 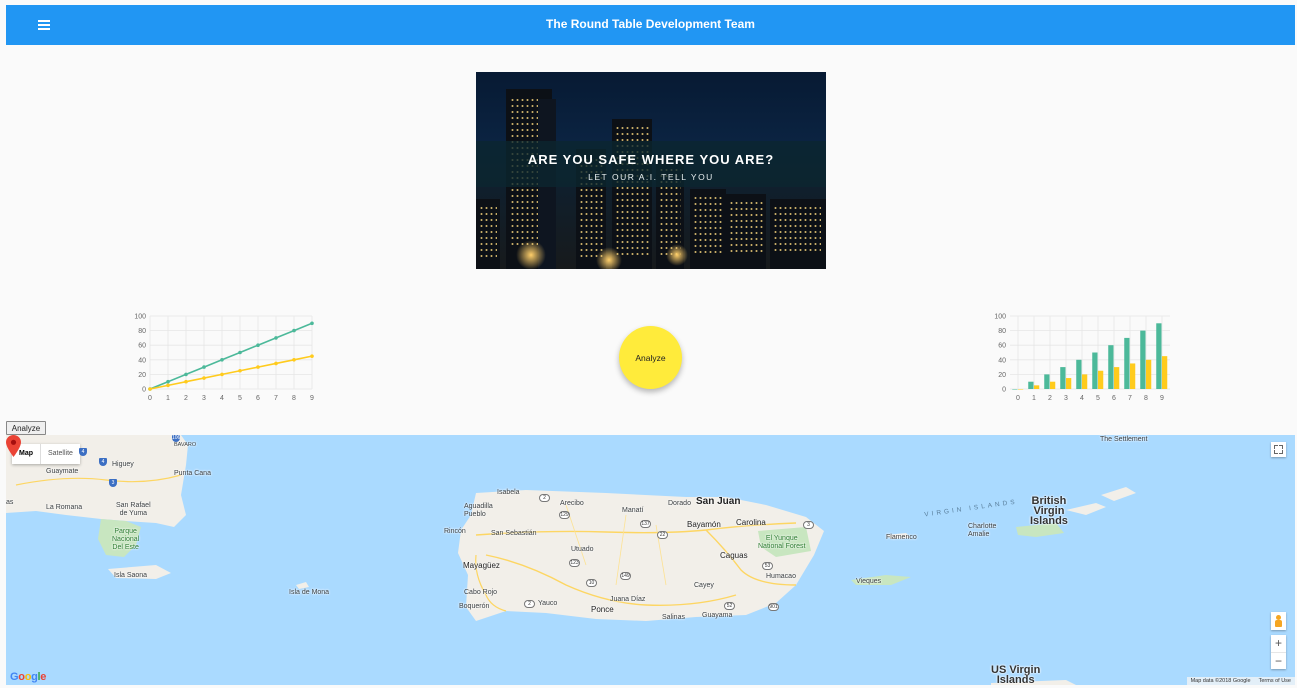 What do you see at coordinates (1066, 398) in the screenshot?
I see `x-tick-label: 3` at bounding box center [1066, 398].